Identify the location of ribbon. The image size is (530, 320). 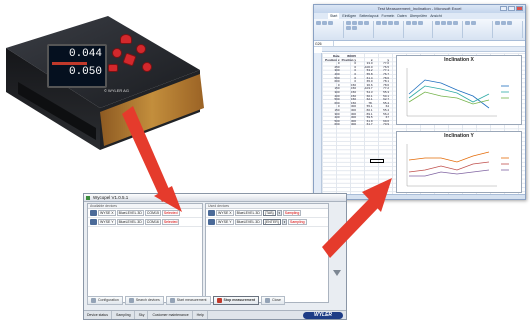
(419, 30).